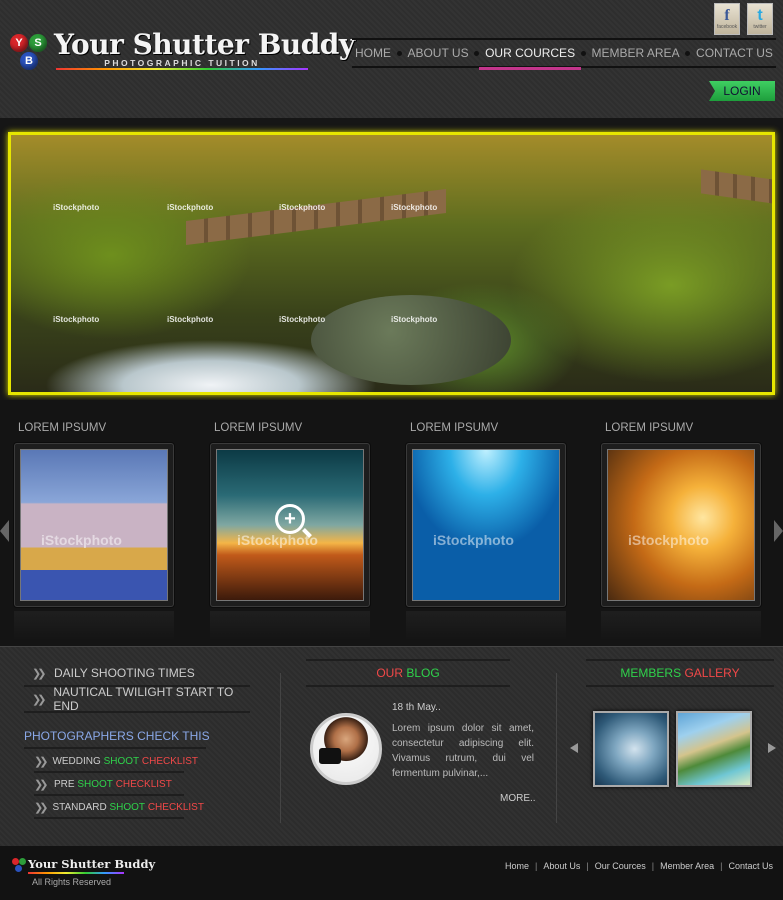  What do you see at coordinates (29, 61) in the screenshot?
I see `logo-ball-b: B` at bounding box center [29, 61].